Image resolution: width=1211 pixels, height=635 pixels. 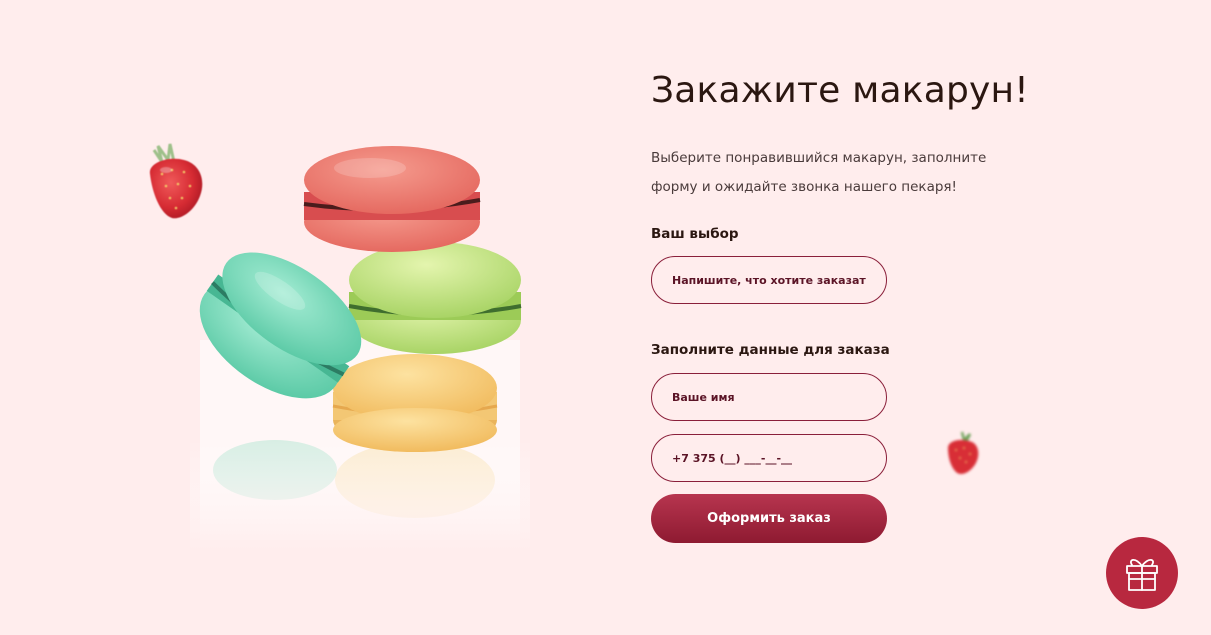 What do you see at coordinates (769, 518) in the screenshot?
I see `submit-order-button: Оформить заказ` at bounding box center [769, 518].